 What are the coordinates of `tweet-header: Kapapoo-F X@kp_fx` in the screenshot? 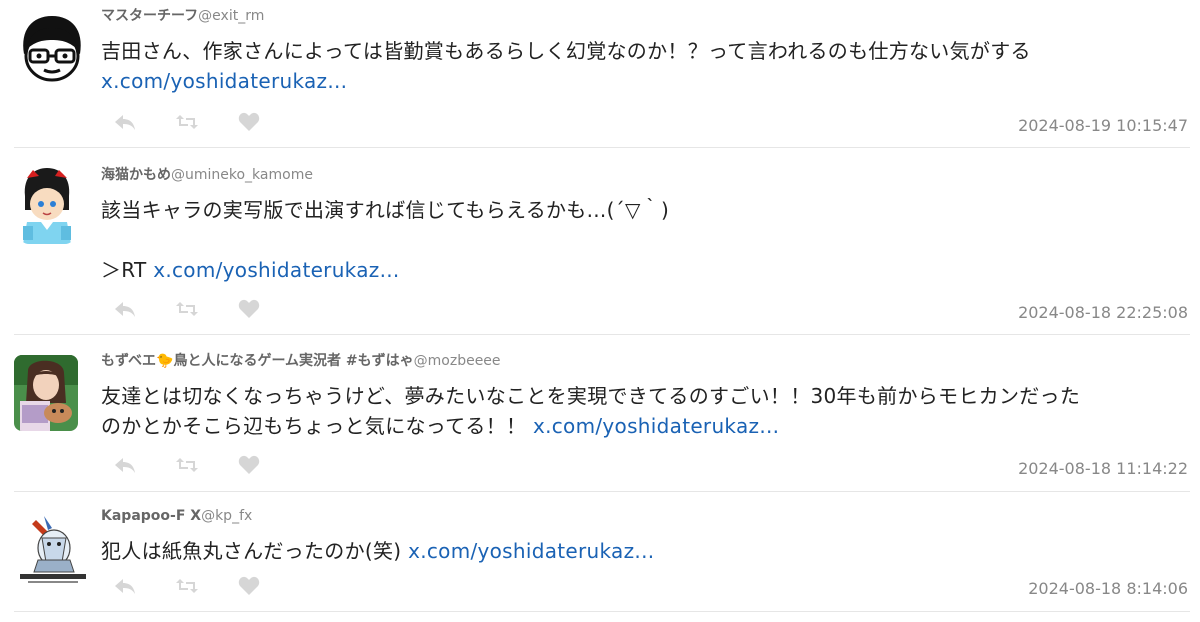 It's located at (645, 516).